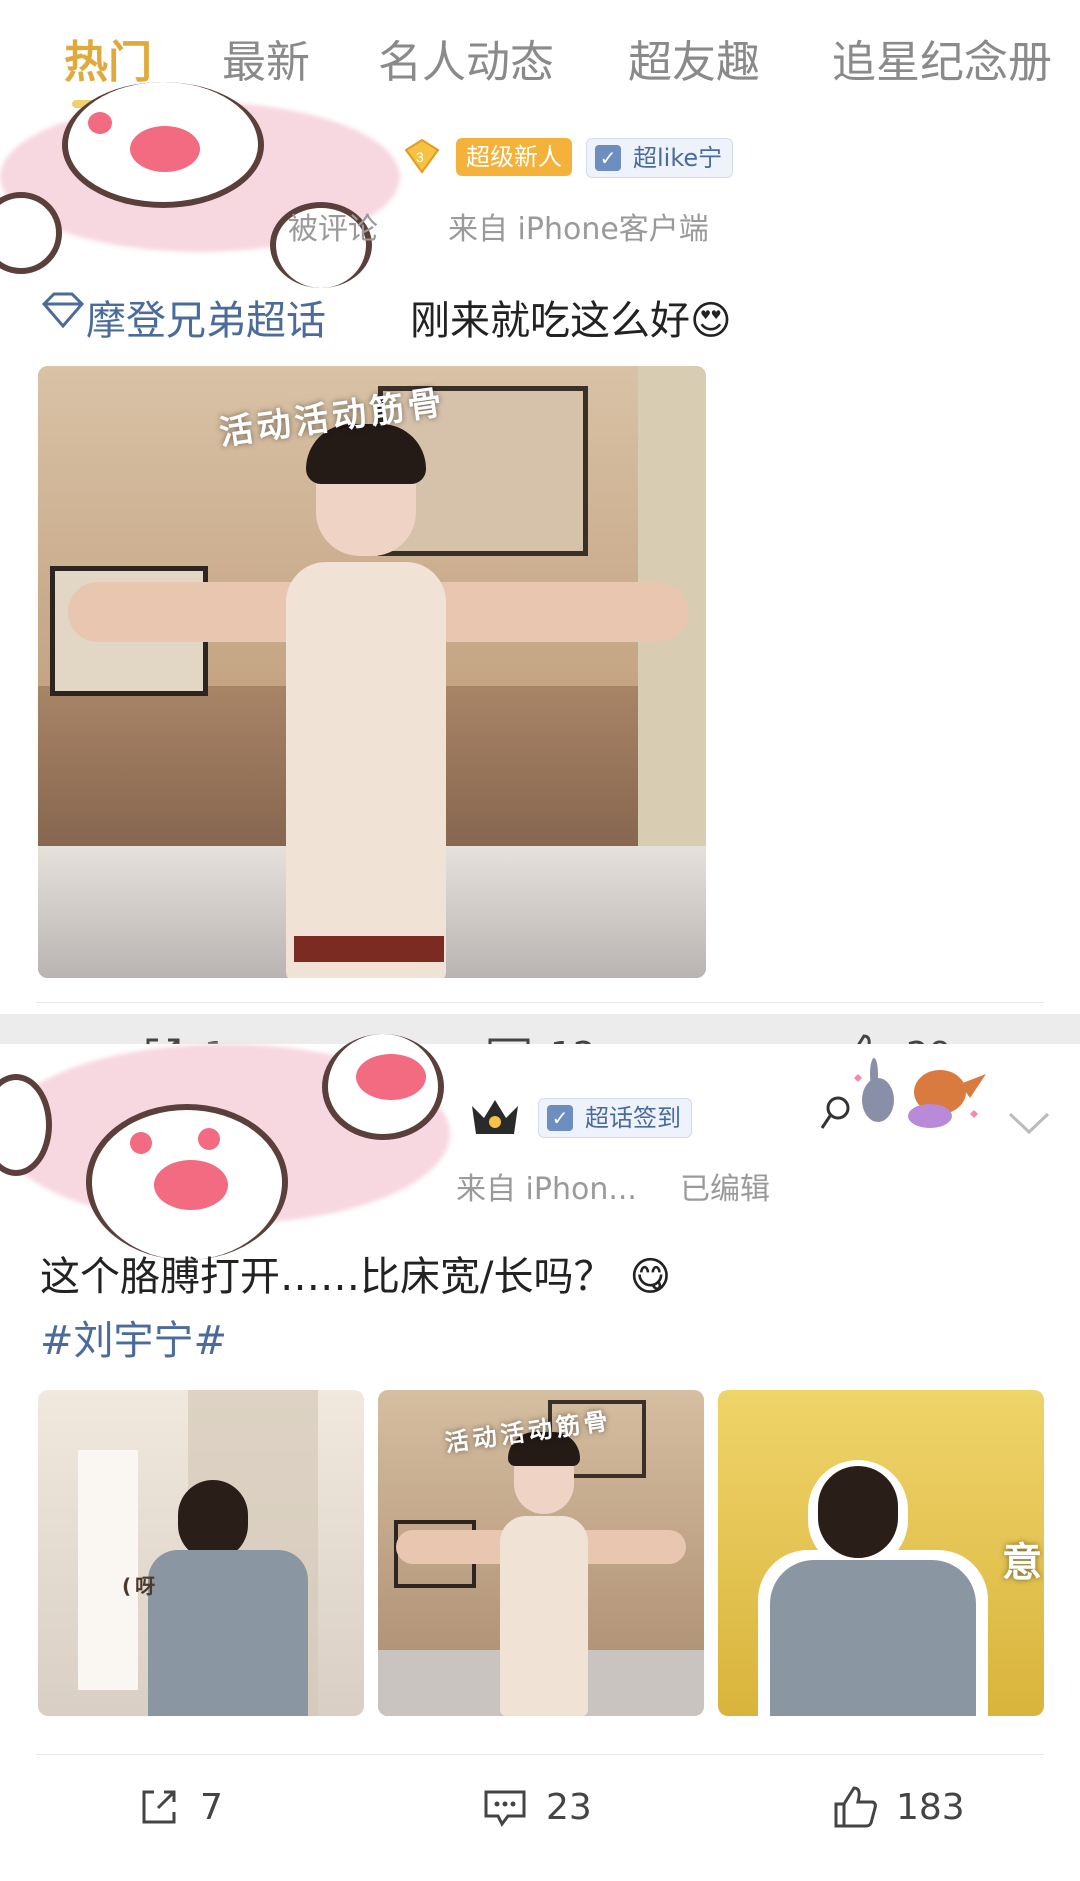 This screenshot has width=1080, height=1881. I want to click on comment-button: 23, so click(537, 1807).